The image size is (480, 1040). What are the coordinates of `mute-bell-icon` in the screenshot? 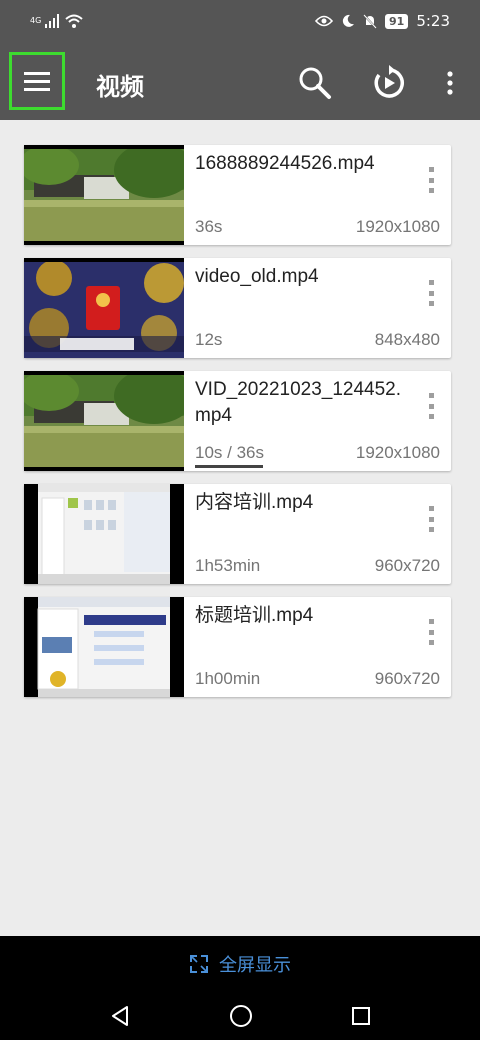 It's located at (370, 21).